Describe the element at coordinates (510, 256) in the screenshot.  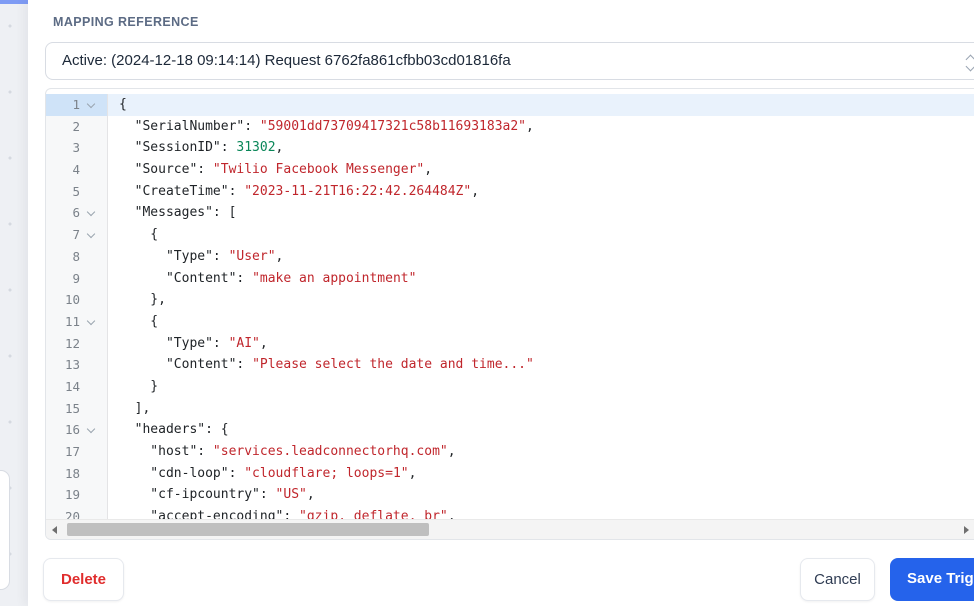
I see `code-line: 8 "Type": "User",` at that location.